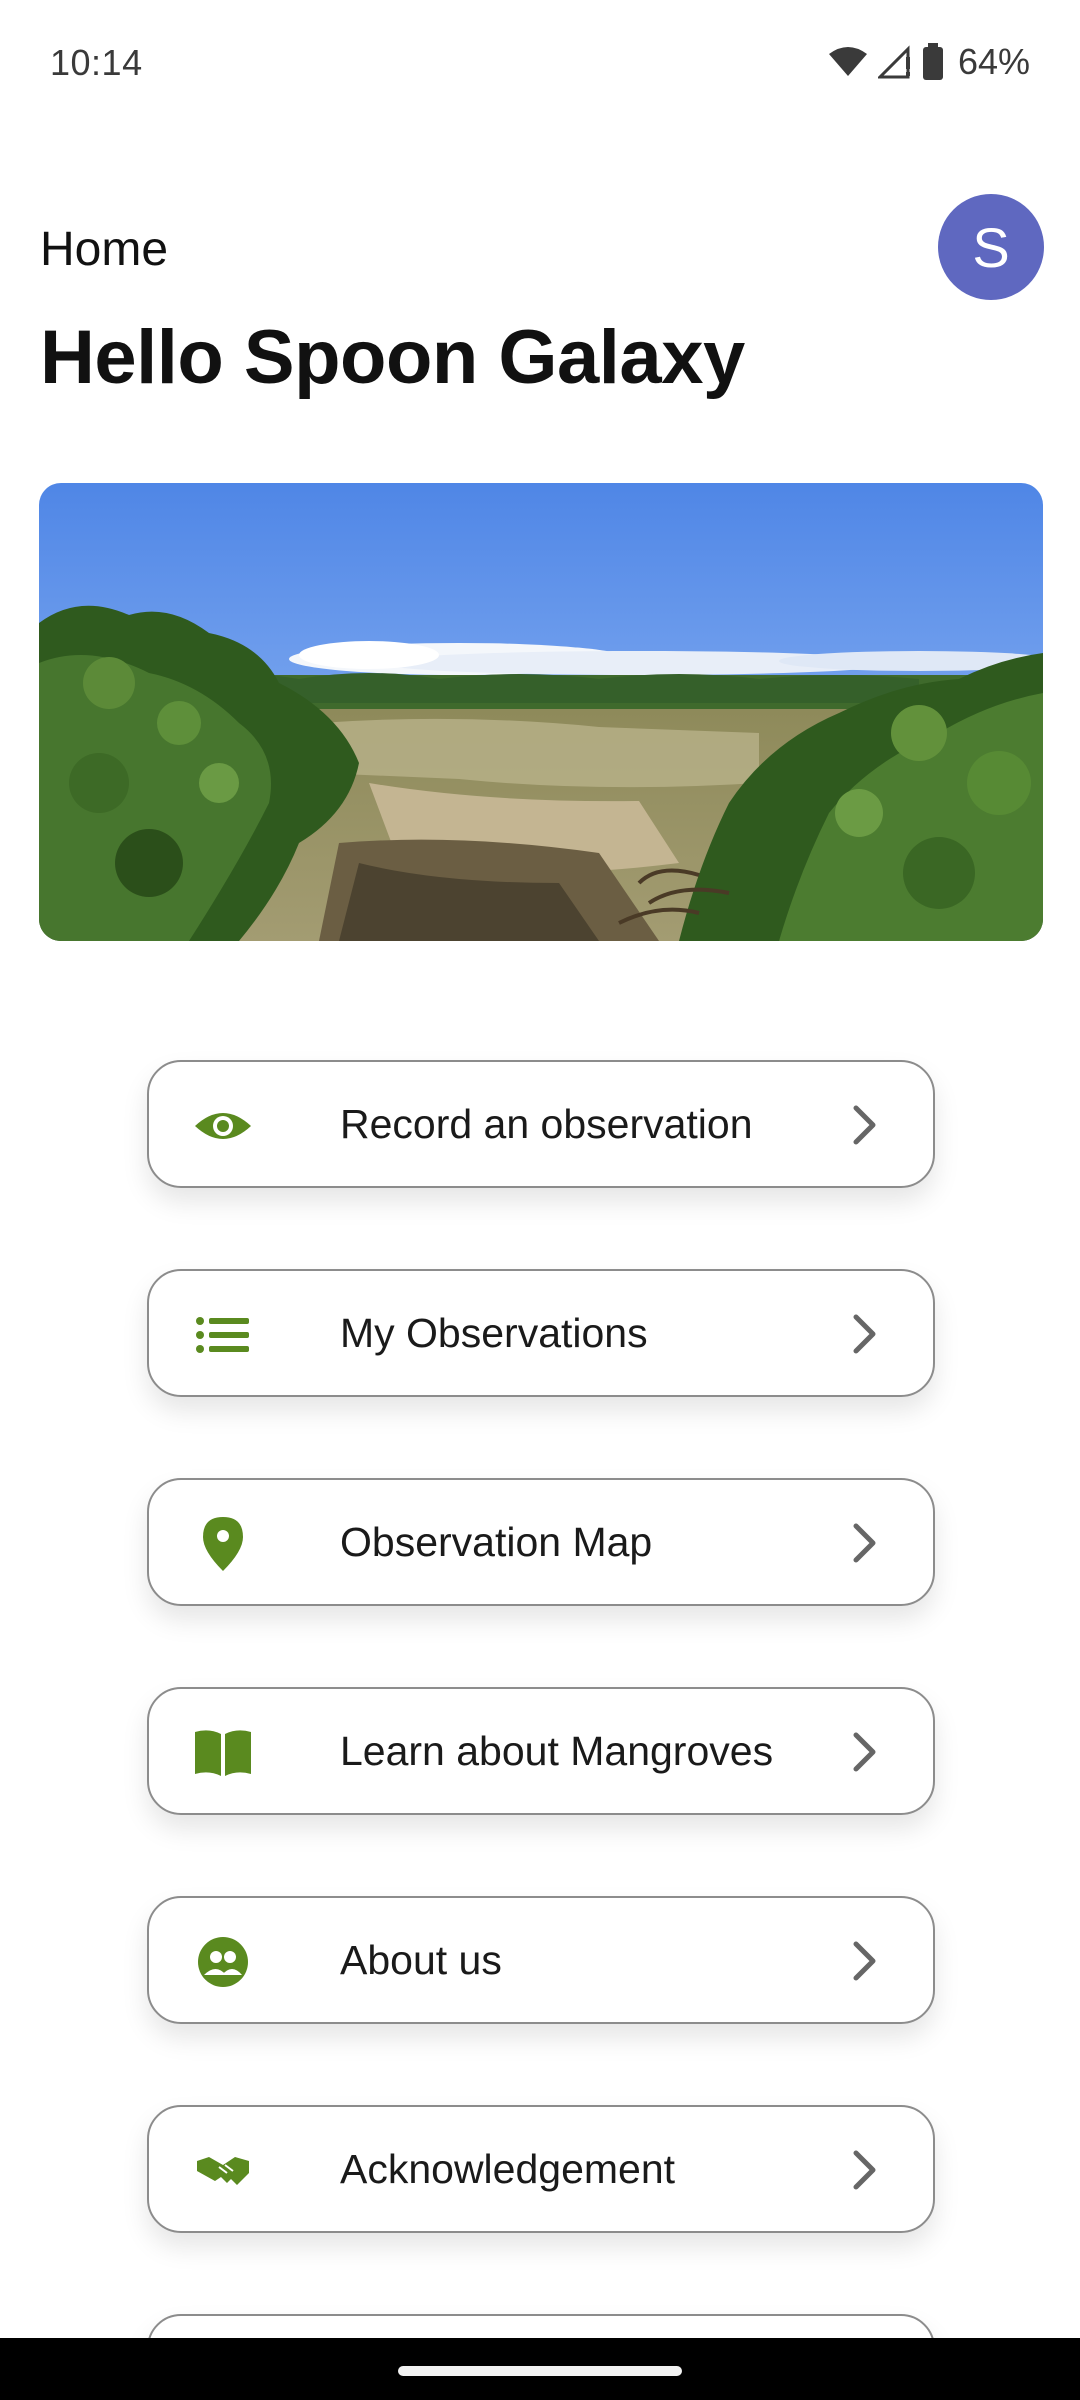 The height and width of the screenshot is (2400, 1080). I want to click on map-pin-icon, so click(223, 1544).